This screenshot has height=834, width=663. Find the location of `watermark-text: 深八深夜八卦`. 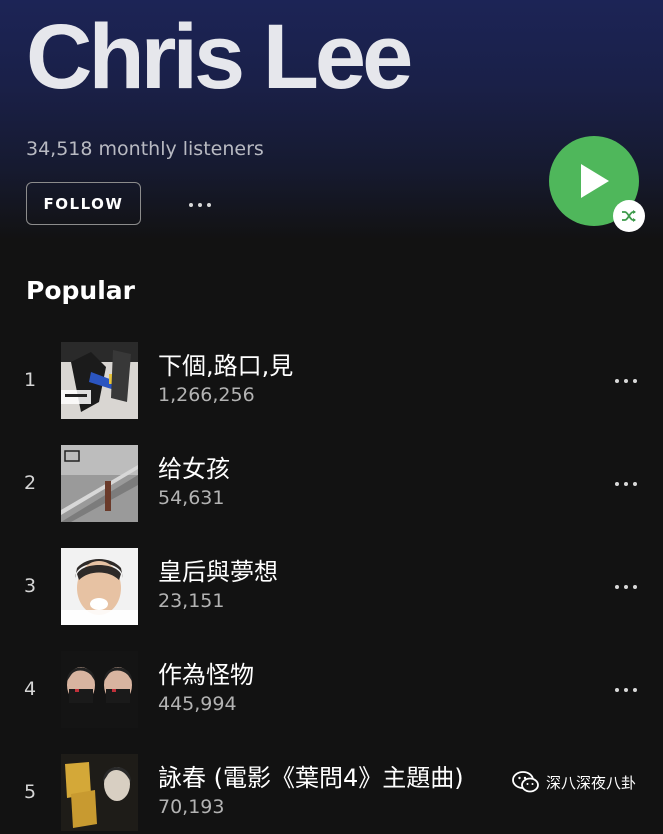

watermark-text: 深八深夜八卦 is located at coordinates (591, 782).